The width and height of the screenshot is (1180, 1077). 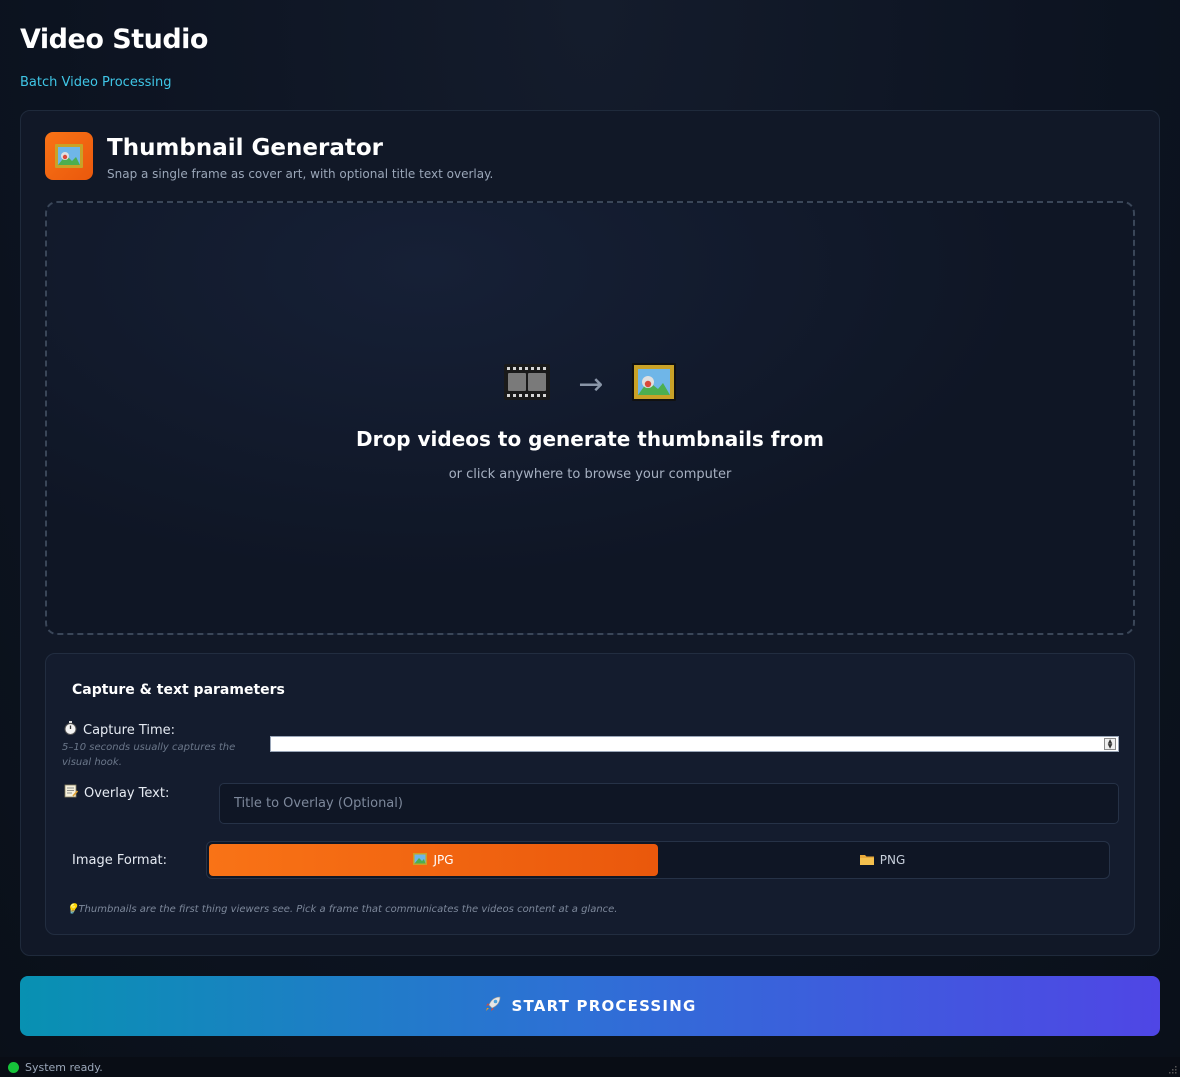 I want to click on app-title: Video Studio, so click(x=114, y=39).